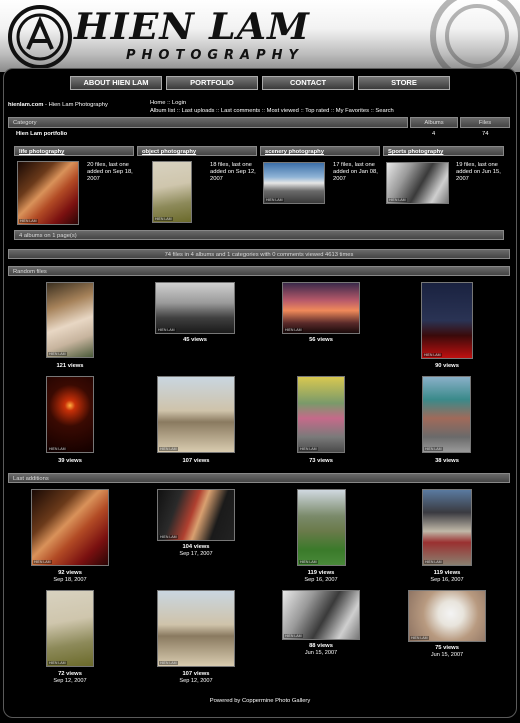 Image resolution: width=520 pixels, height=723 pixels. I want to click on view-count: 90 views, so click(447, 366).